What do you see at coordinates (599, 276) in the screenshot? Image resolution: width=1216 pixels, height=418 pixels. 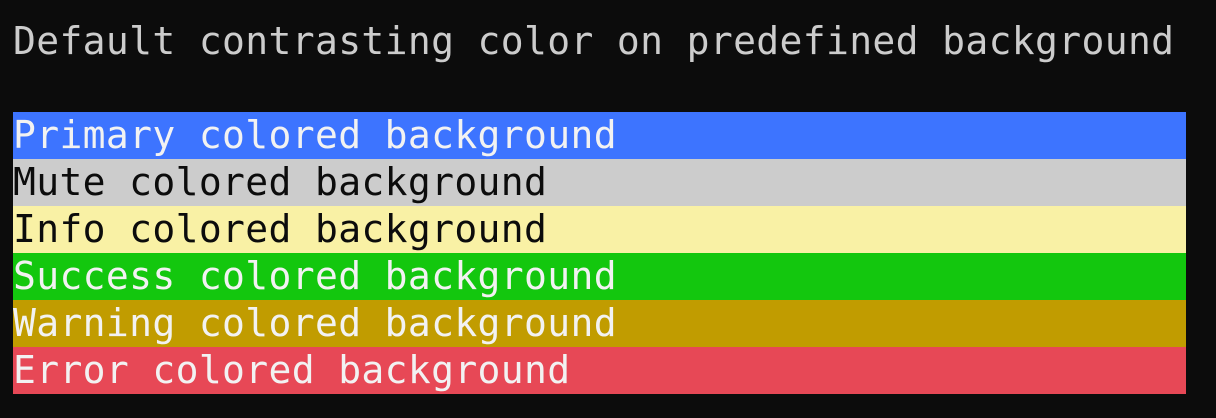 I see `row-success: Success colored background` at bounding box center [599, 276].